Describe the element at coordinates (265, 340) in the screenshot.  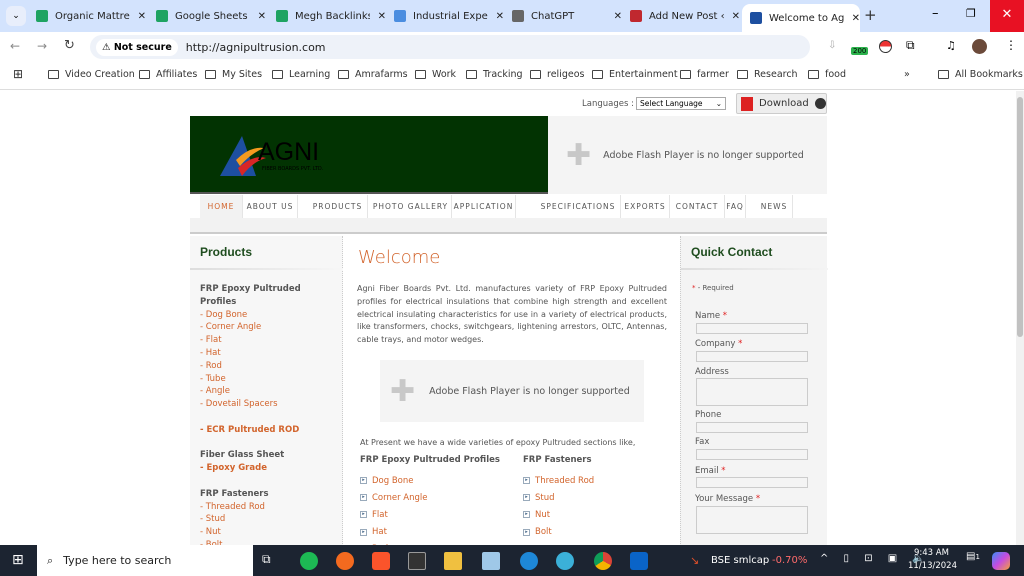
I see `sidebar-link: - Flat` at that location.